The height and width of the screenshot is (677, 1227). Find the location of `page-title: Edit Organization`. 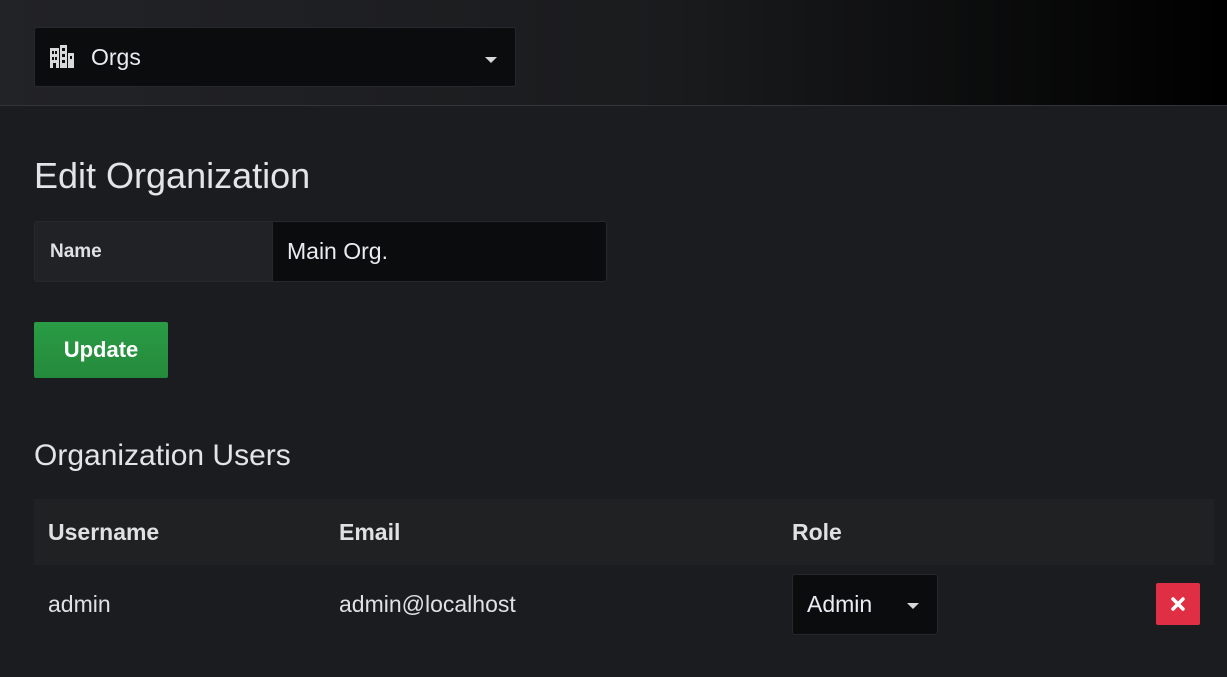

page-title: Edit Organization is located at coordinates (172, 175).